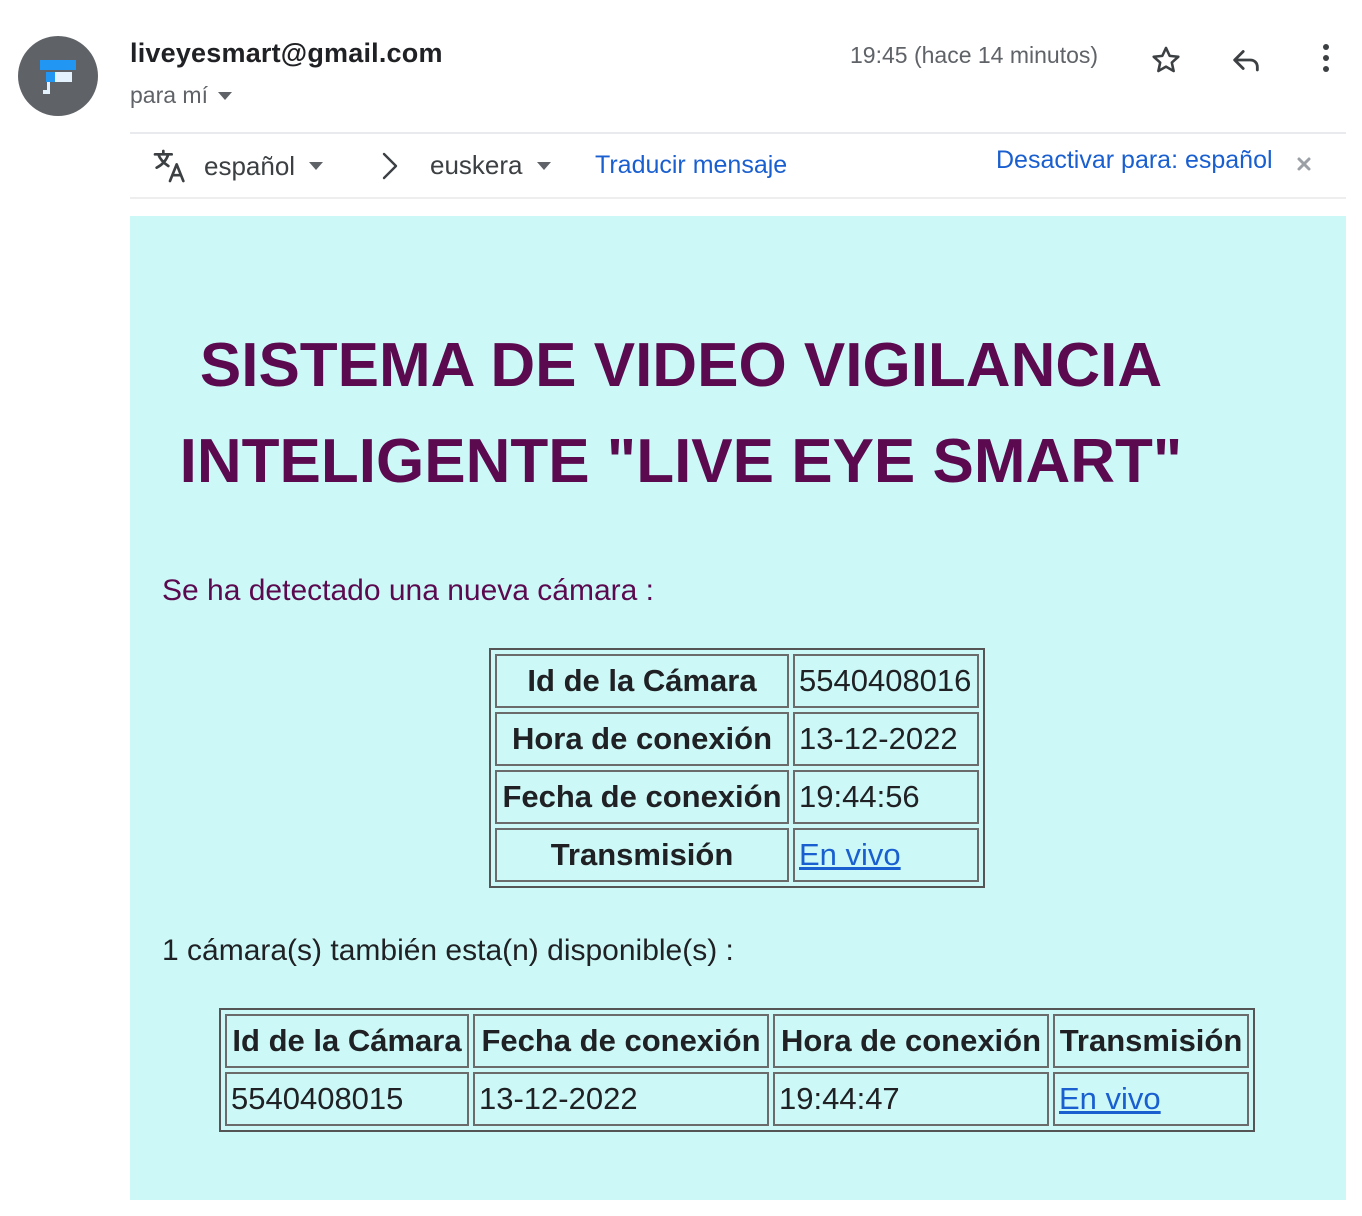 This screenshot has width=1362, height=1216. I want to click on chevron-right-icon, so click(390, 166).